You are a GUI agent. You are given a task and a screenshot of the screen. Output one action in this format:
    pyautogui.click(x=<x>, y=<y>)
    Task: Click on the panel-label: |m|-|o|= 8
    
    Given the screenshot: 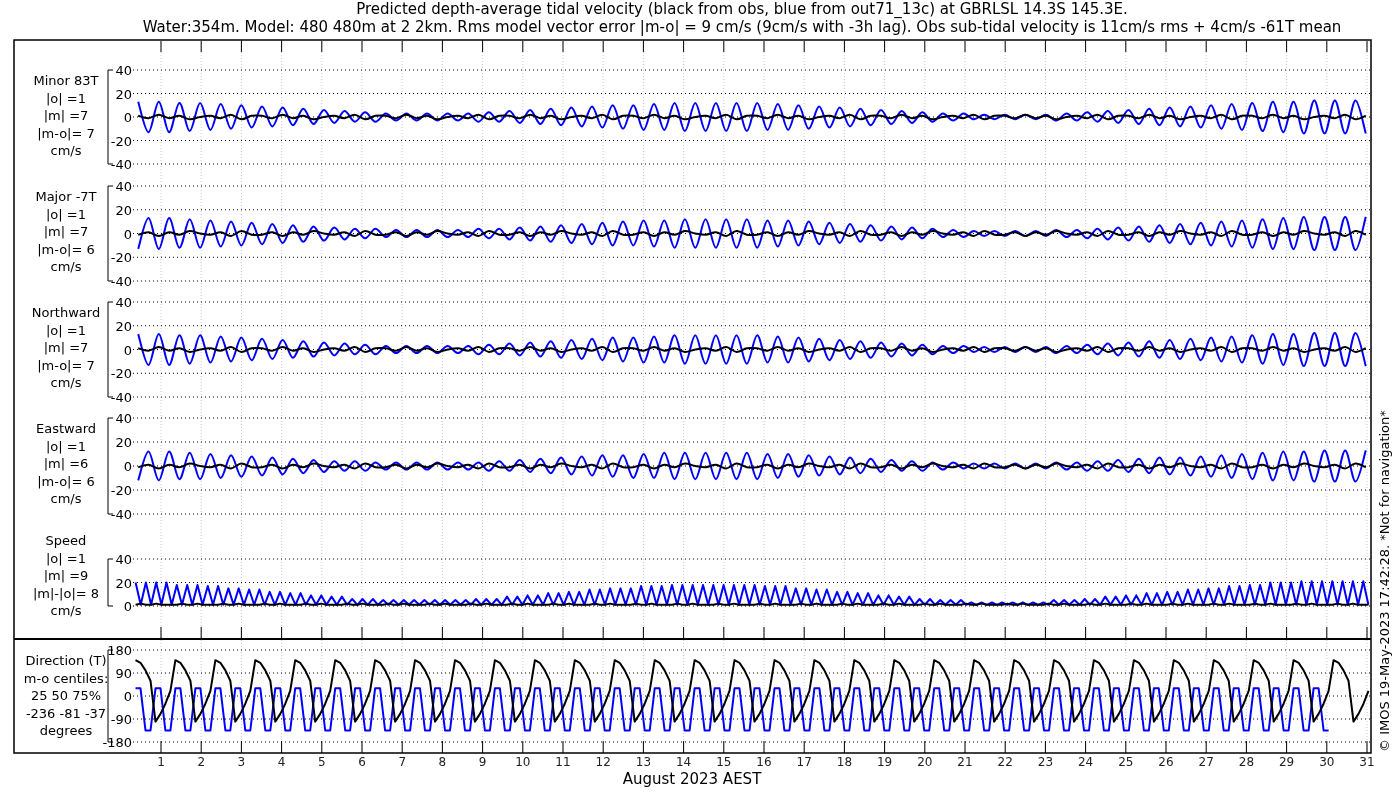 What is the action you would take?
    pyautogui.click(x=66, y=593)
    